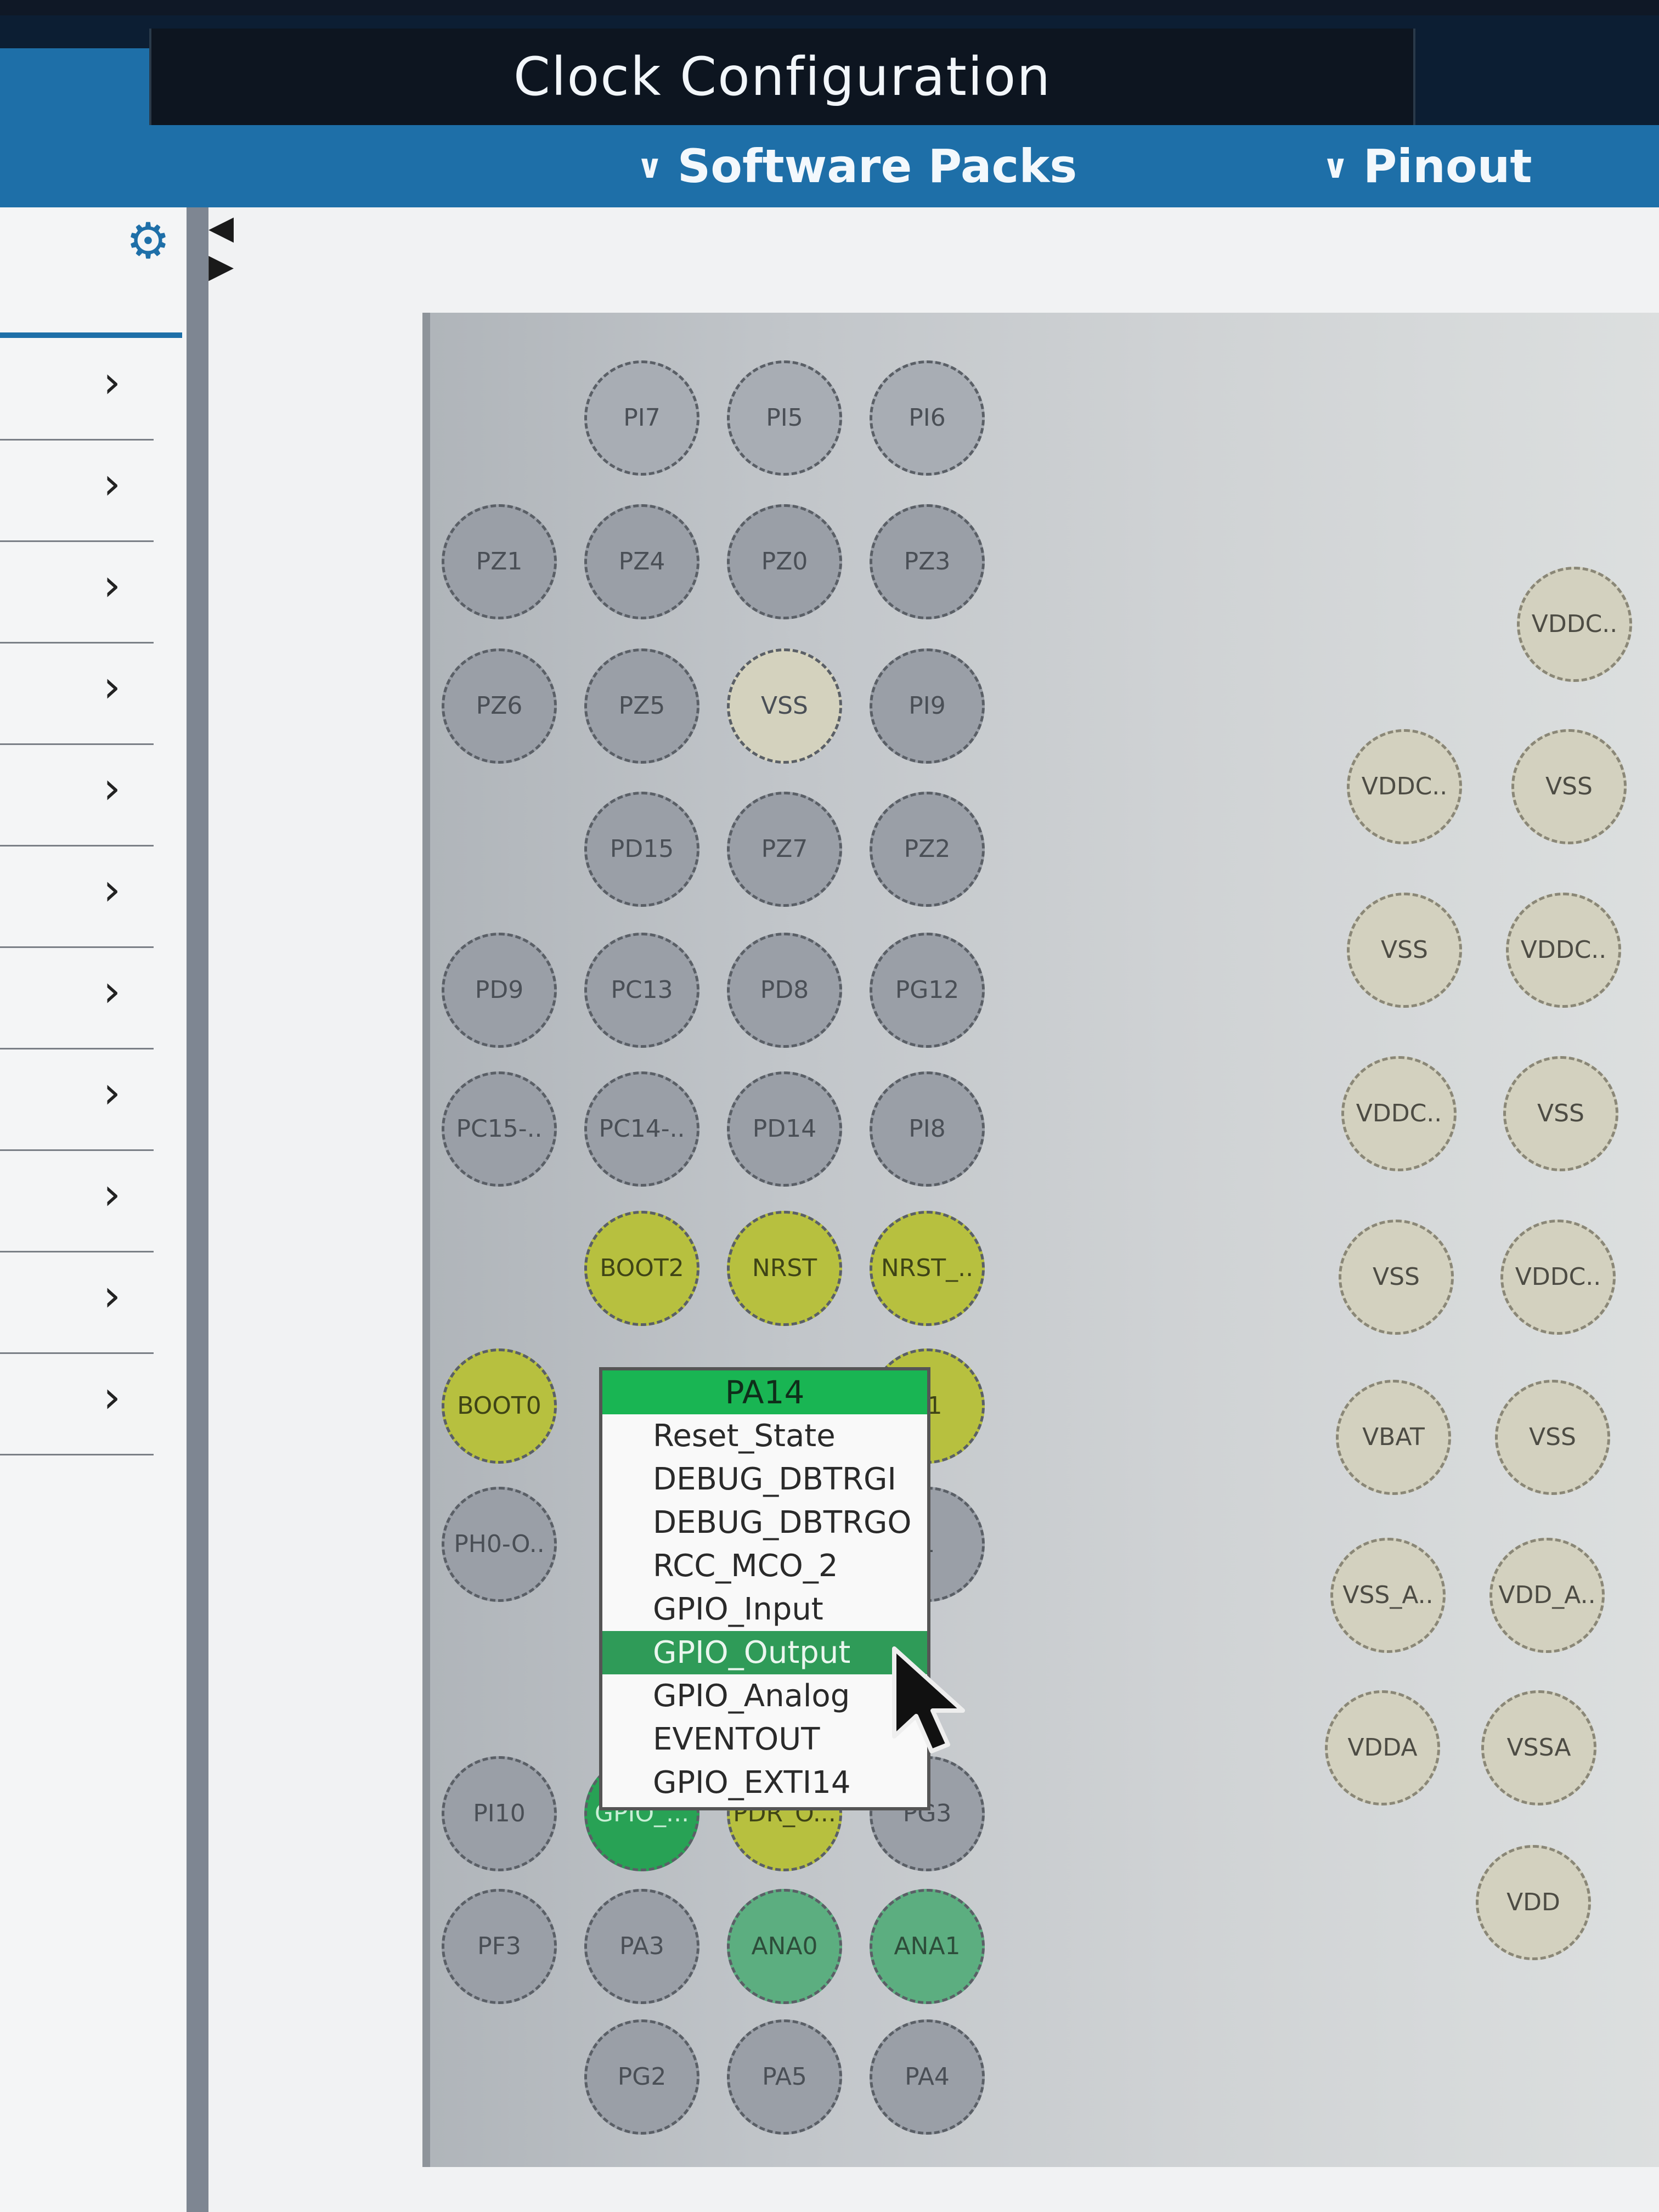 The width and height of the screenshot is (1659, 2212). What do you see at coordinates (785, 849) in the screenshot?
I see `pin: PZ7` at bounding box center [785, 849].